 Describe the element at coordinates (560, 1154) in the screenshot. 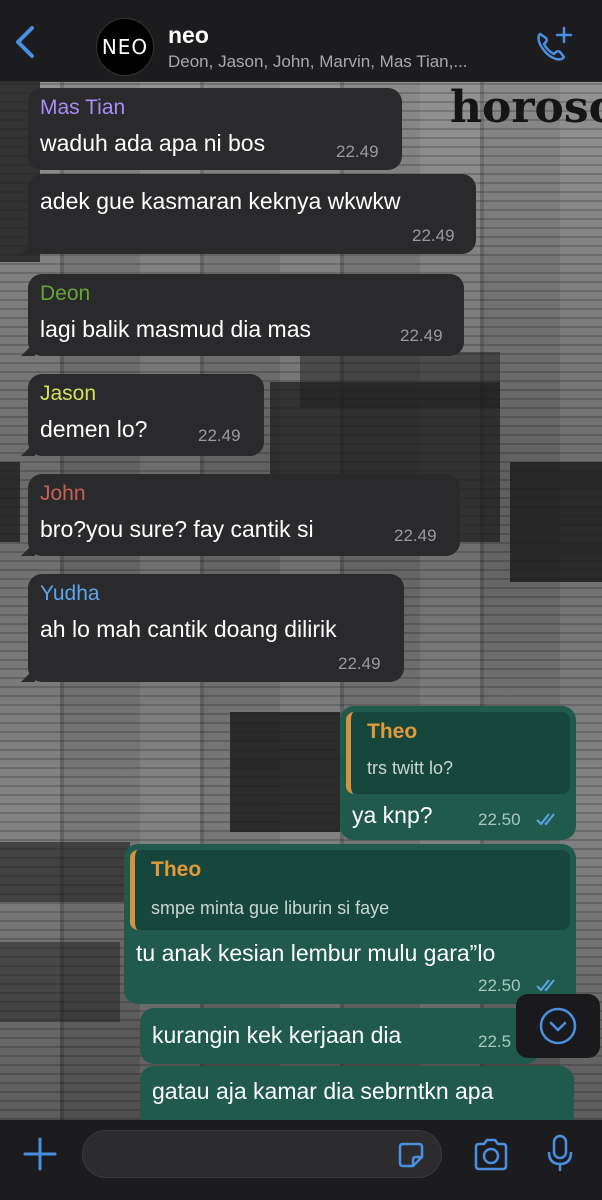

I see `microphone-icon` at that location.